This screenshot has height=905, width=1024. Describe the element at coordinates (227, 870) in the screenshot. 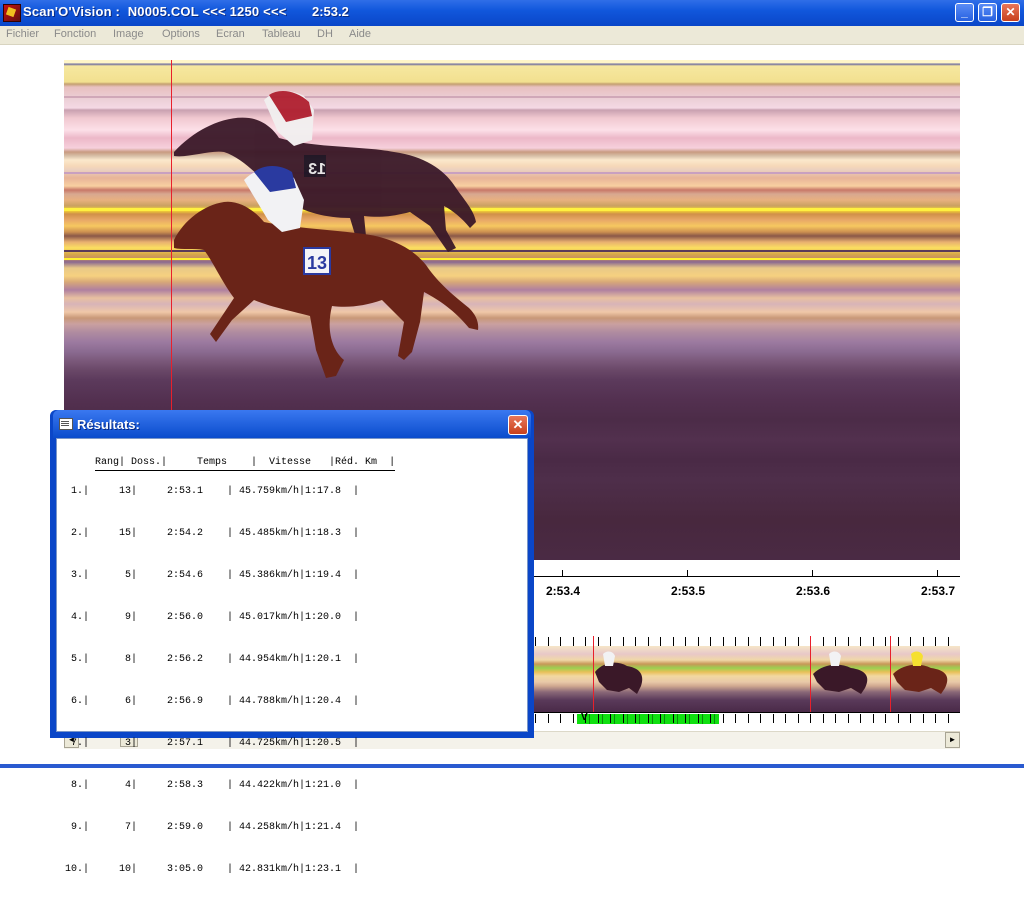

I see `result-row: 10.| 10| 3:05.0 | 42.831km/h|1:23.1 |` at that location.